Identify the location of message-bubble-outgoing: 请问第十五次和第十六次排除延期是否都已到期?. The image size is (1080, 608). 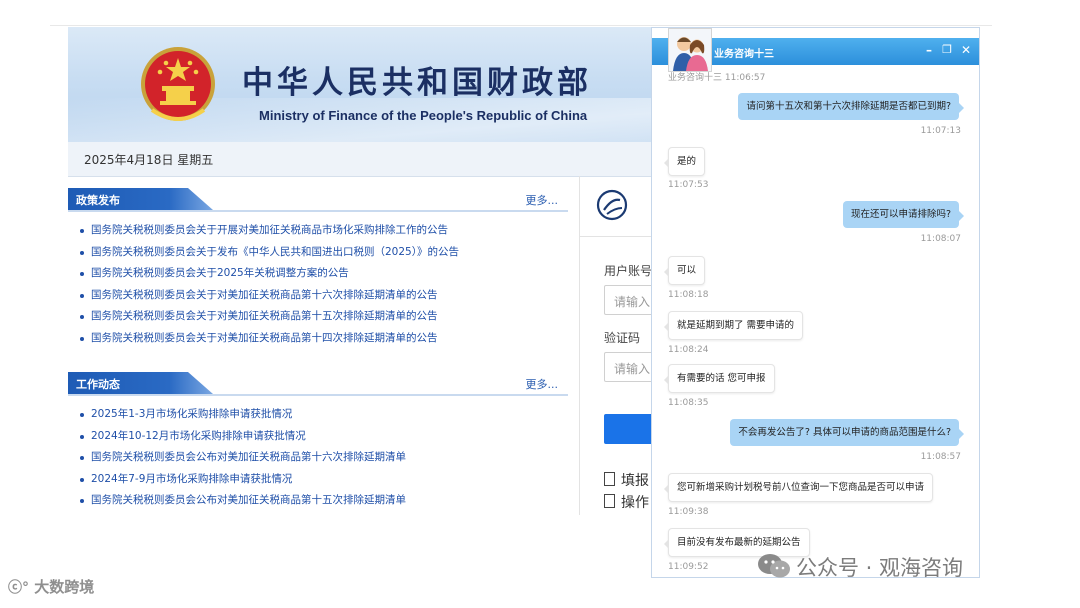
(851, 106).